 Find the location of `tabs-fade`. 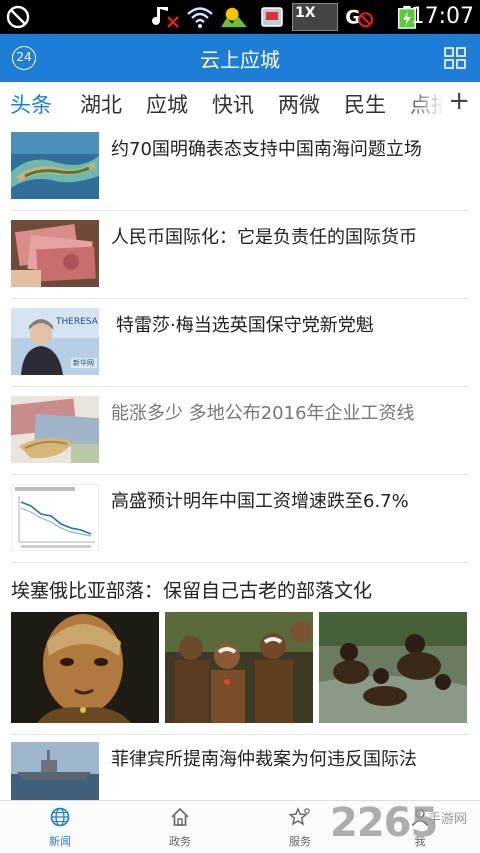

tabs-fade is located at coordinates (424, 104).